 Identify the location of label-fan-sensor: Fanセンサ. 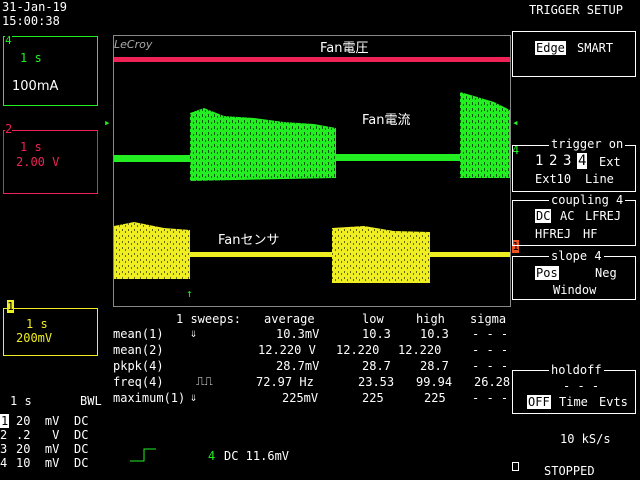
(249, 240).